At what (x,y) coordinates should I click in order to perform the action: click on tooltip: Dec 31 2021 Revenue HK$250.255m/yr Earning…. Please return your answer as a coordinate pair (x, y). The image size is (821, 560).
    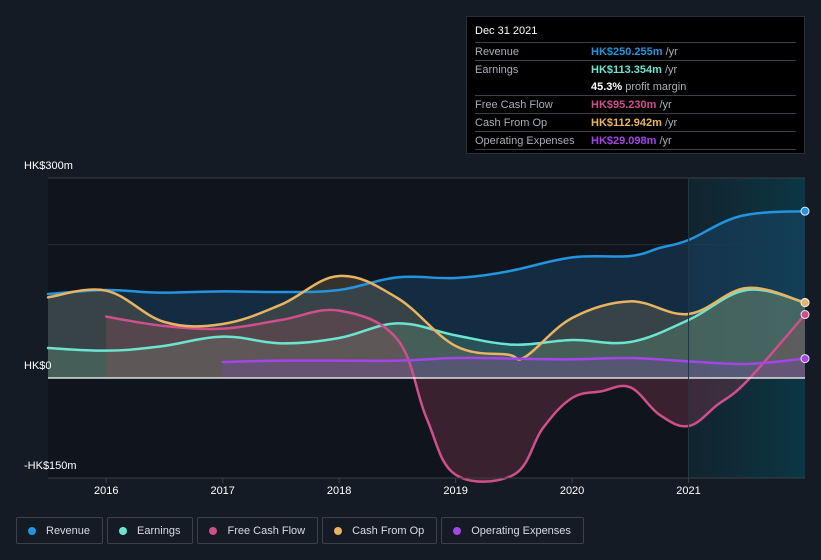
    Looking at the image, I should click on (635, 85).